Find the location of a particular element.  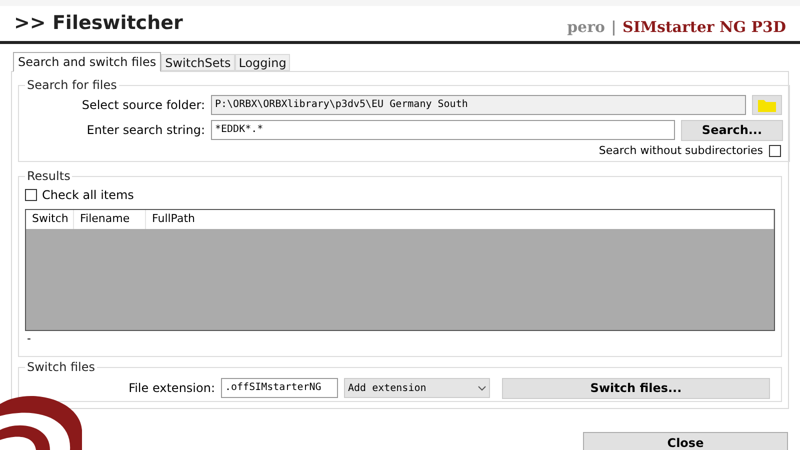

checkbox-label: Search without subdirectories is located at coordinates (680, 150).